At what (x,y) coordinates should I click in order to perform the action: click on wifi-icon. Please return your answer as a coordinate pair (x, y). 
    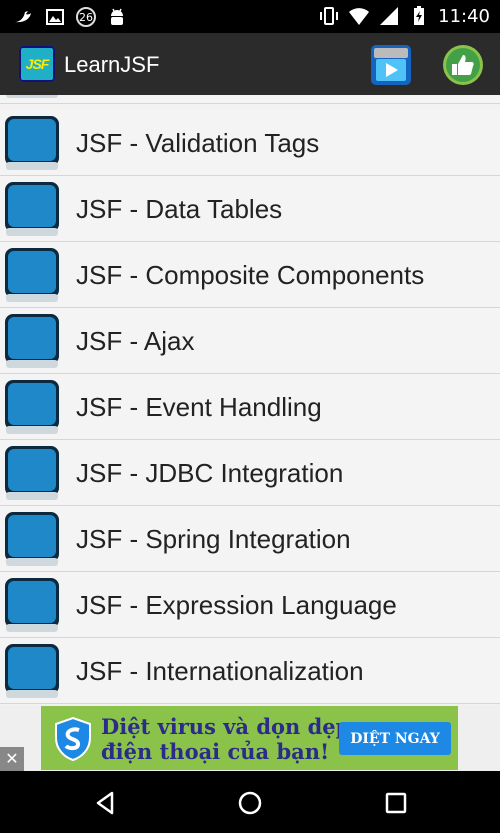
    Looking at the image, I should click on (359, 16).